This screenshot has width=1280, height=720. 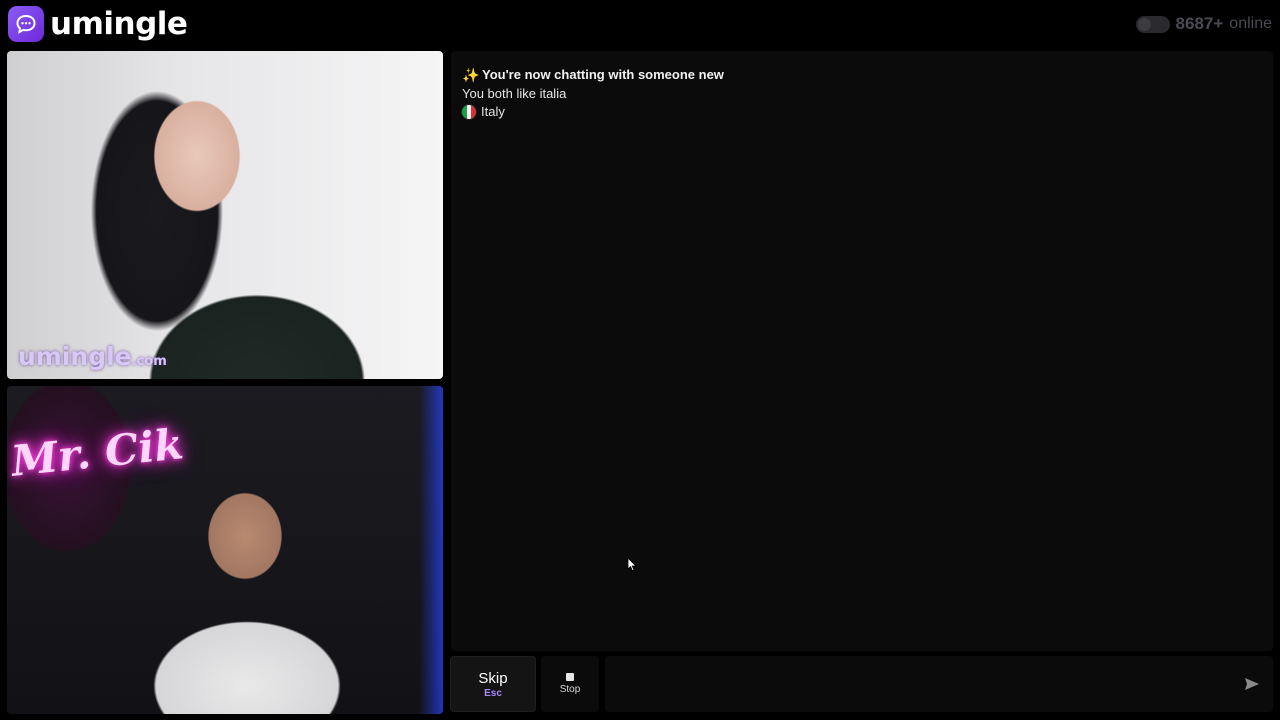 I want to click on send-icon, so click(x=1252, y=684).